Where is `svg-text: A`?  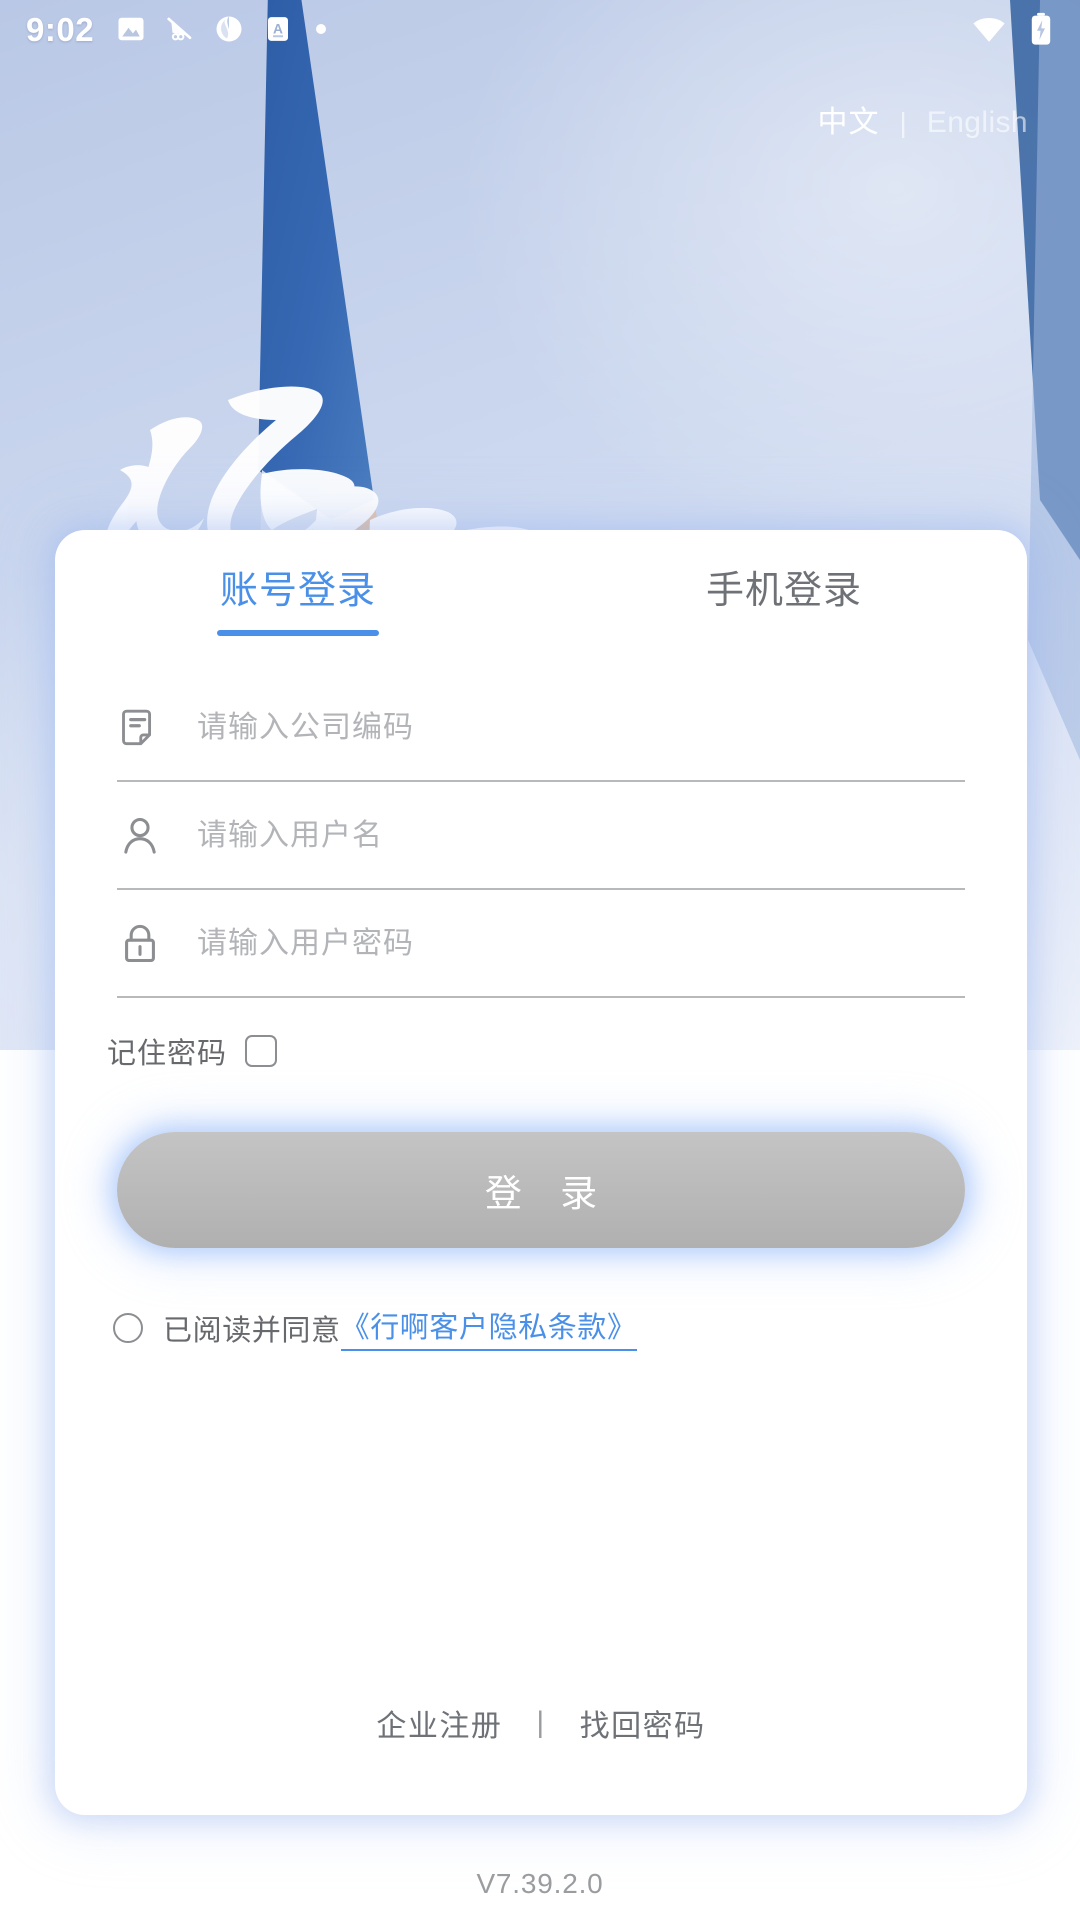
svg-text: A is located at coordinates (278, 28).